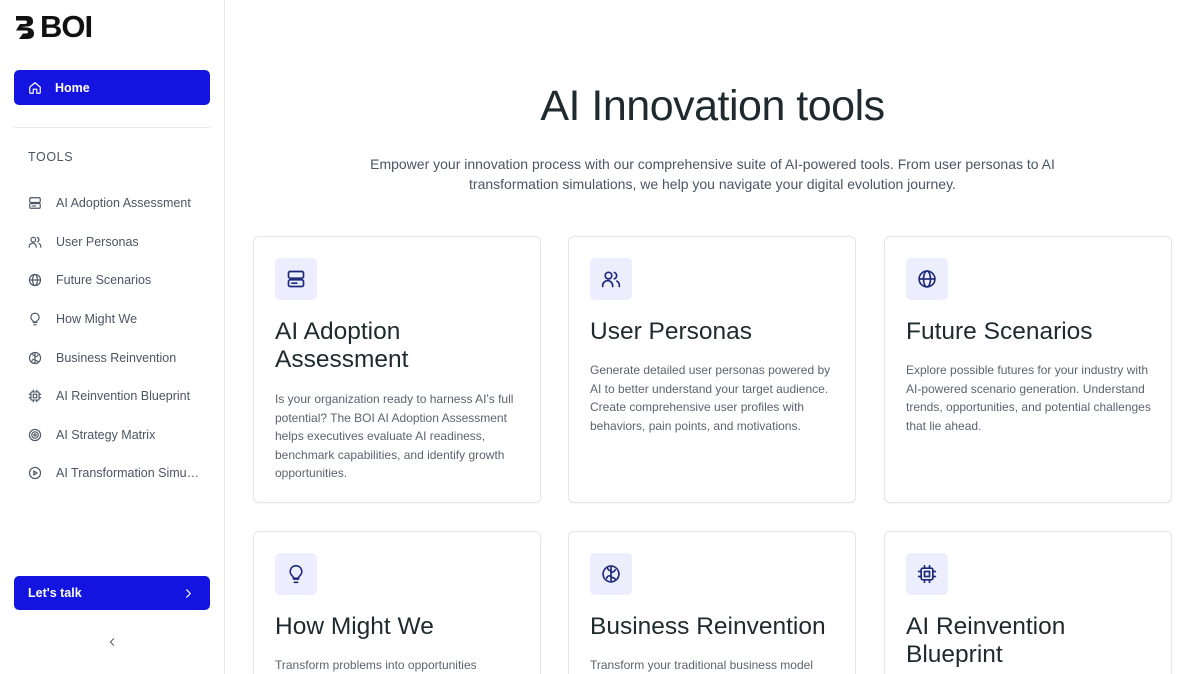 This screenshot has height=674, width=1200. What do you see at coordinates (51, 157) in the screenshot?
I see `tools-heading: TOOLS` at bounding box center [51, 157].